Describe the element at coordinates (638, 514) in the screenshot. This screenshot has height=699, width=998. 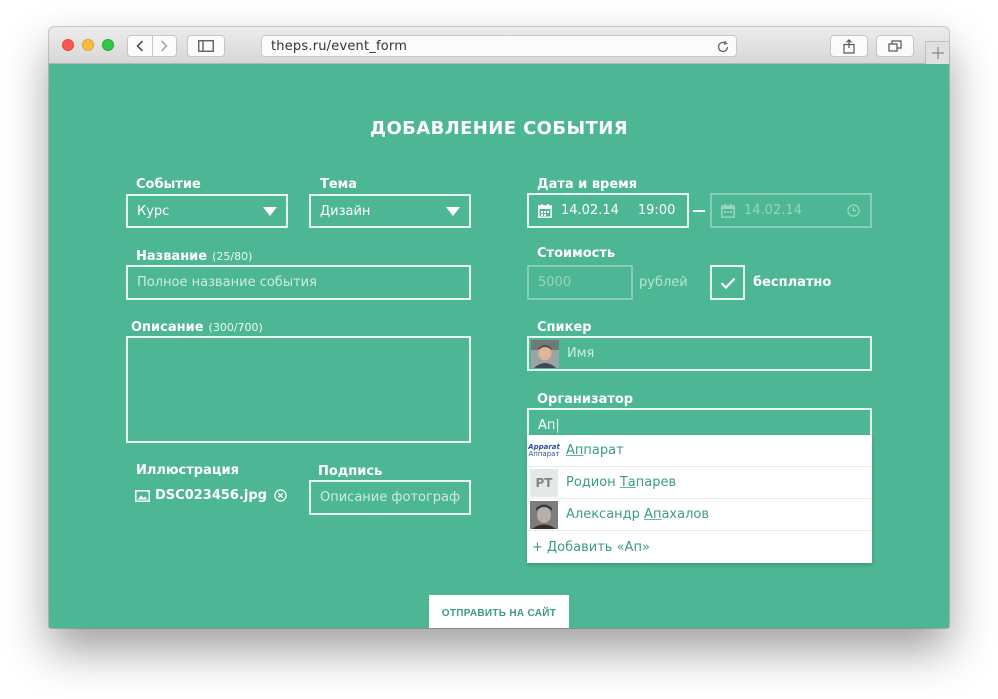
I see `suggestion-text: Александр Апахалов` at that location.